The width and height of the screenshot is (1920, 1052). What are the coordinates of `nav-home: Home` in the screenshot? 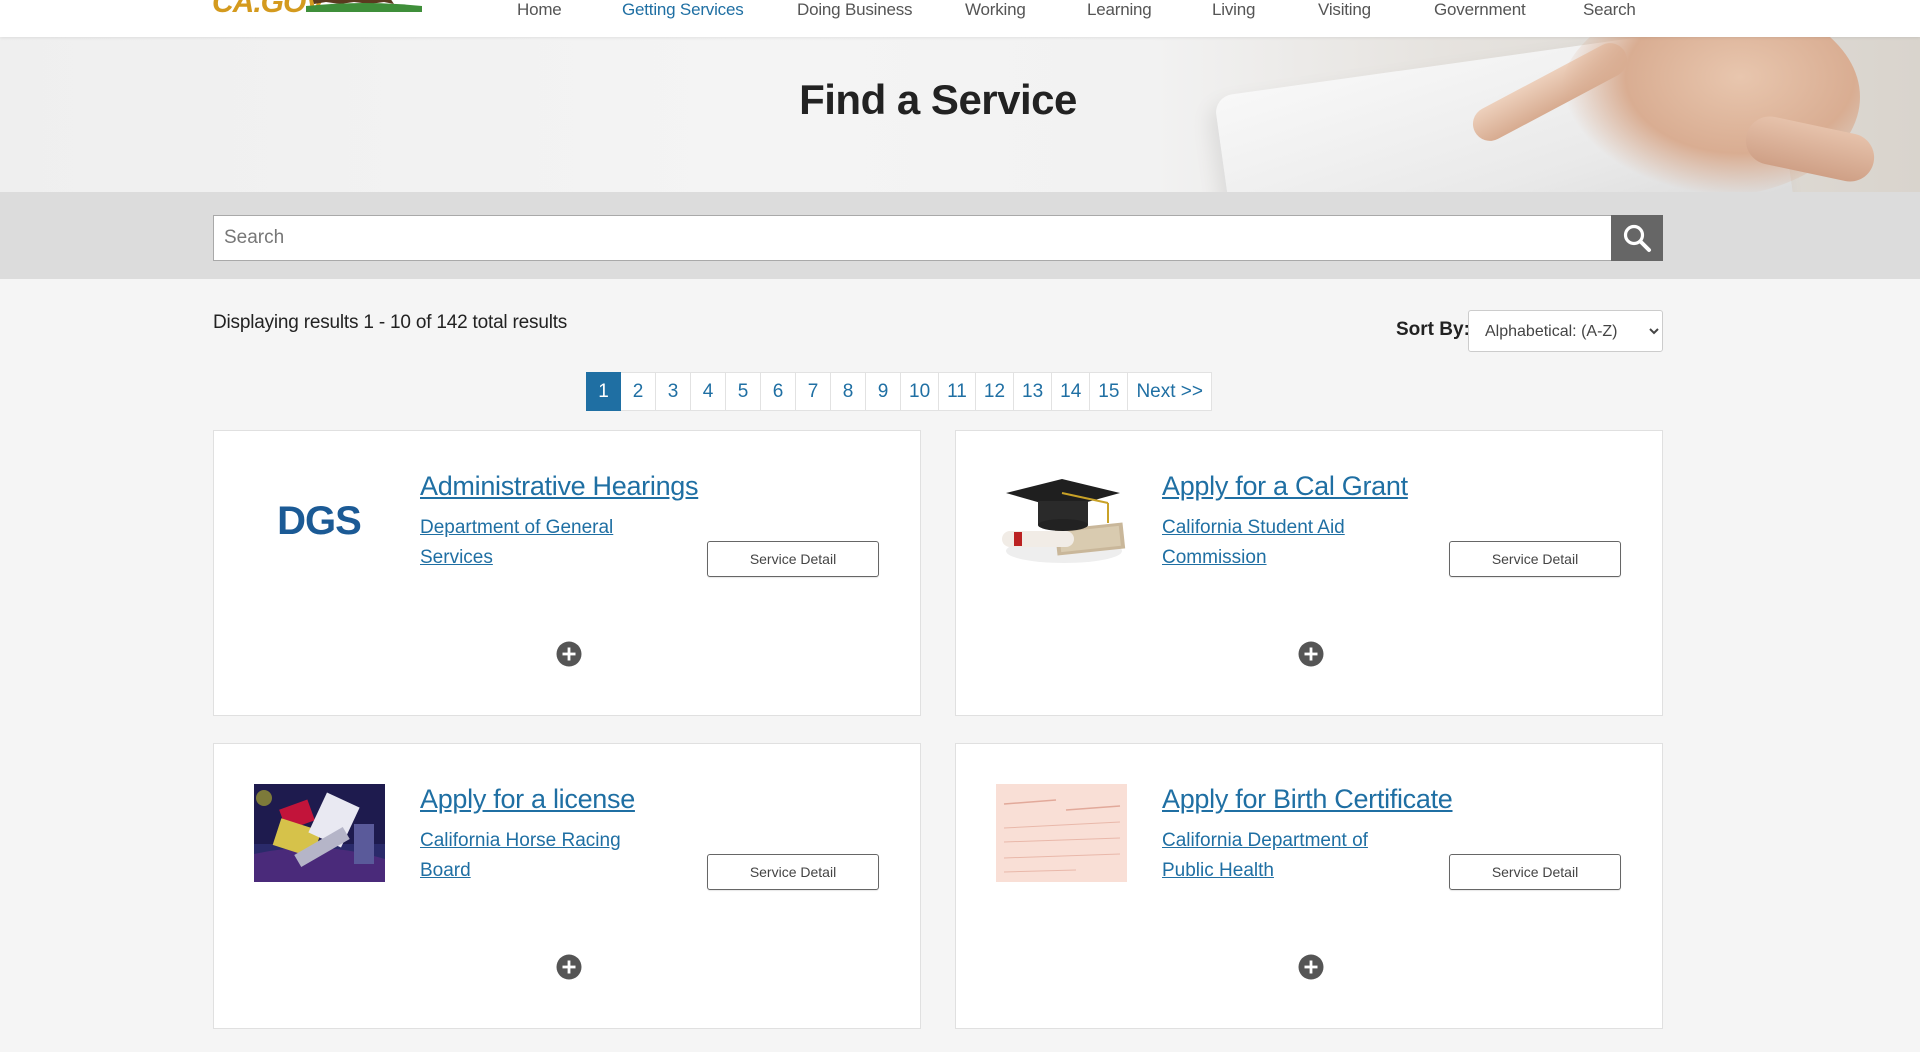 It's located at (539, 10).